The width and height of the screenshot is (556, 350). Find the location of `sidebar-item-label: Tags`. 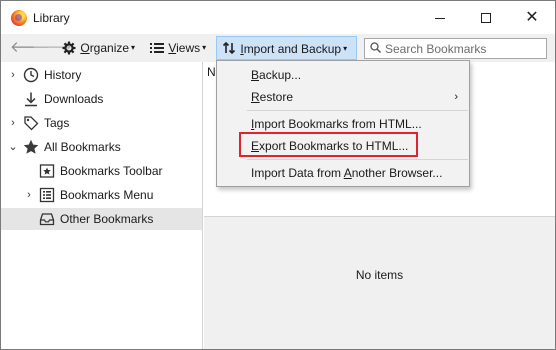

sidebar-item-label: Tags is located at coordinates (57, 123).